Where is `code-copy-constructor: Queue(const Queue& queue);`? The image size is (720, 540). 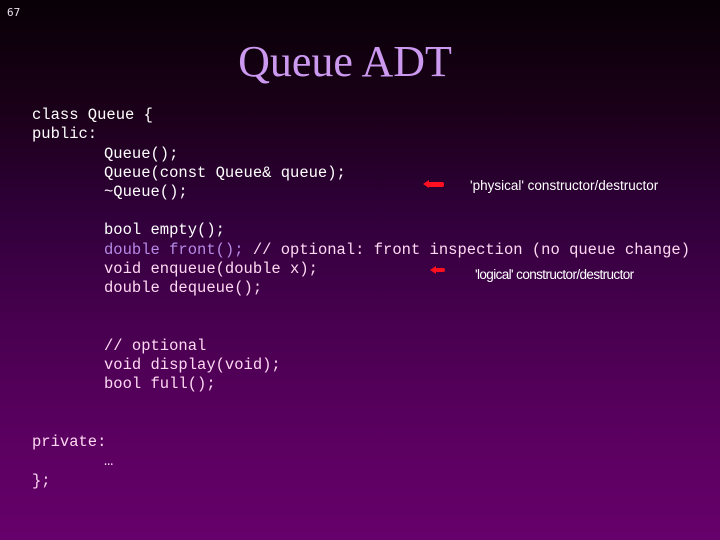 code-copy-constructor: Queue(const Queue& queue); is located at coordinates (225, 173).